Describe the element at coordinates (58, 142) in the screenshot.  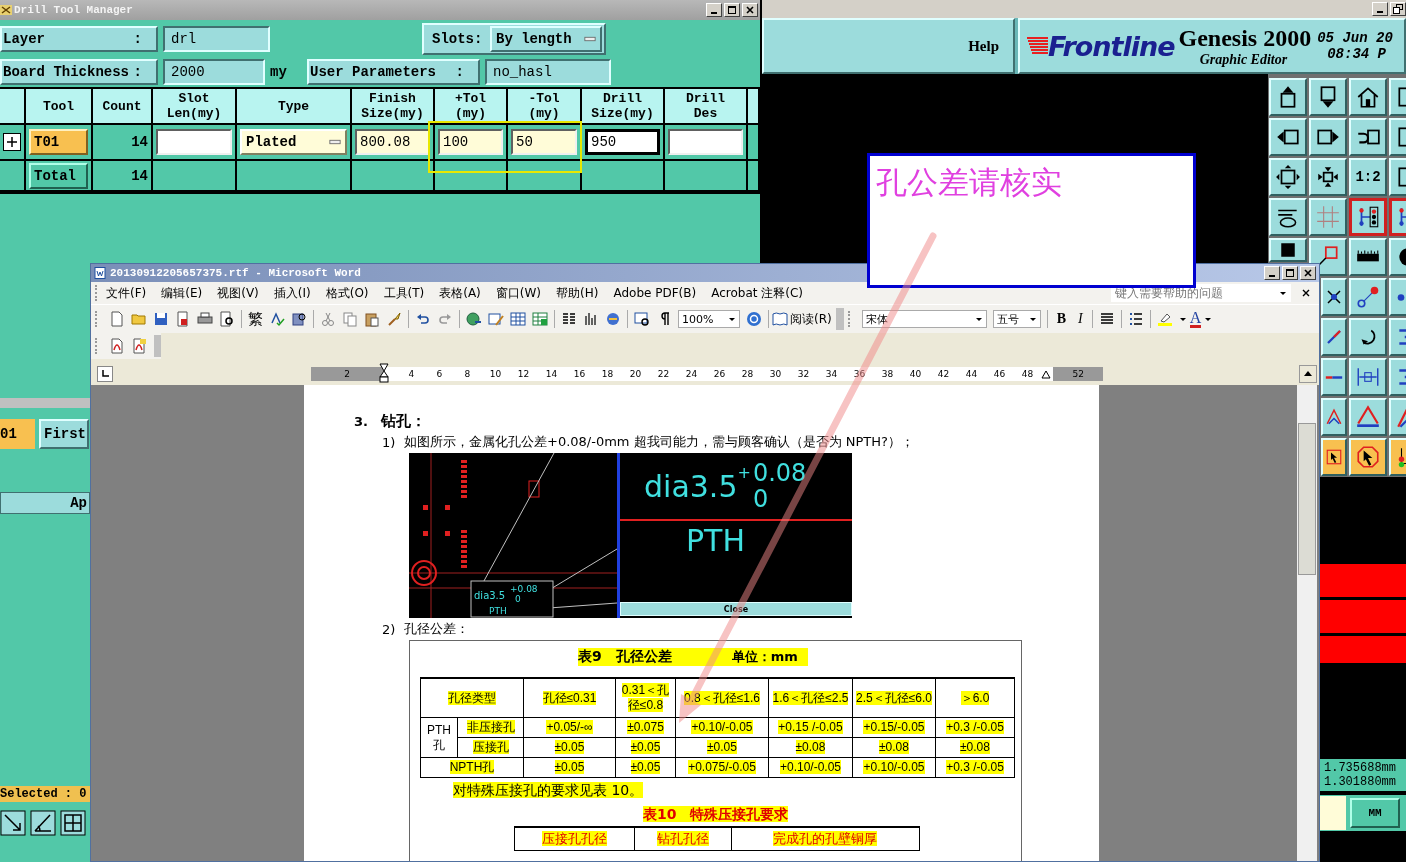
I see `tool-button: T01` at that location.